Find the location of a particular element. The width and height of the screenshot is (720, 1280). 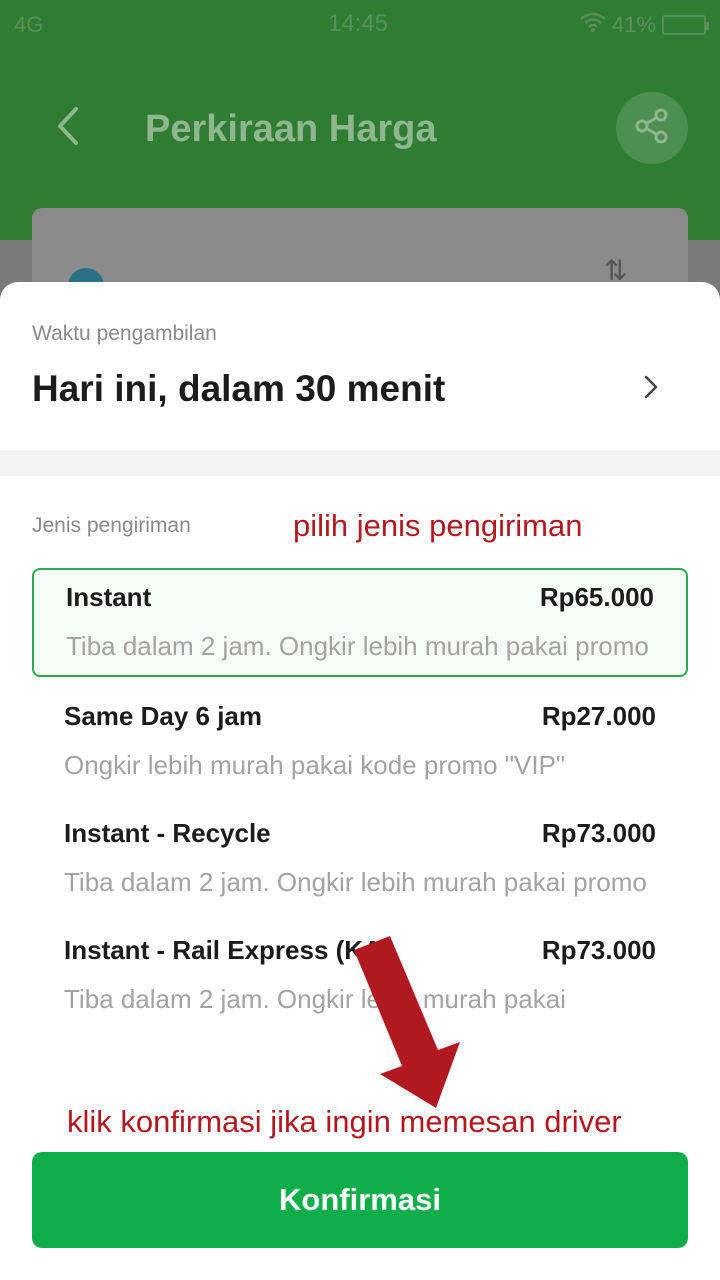

chevron-left-icon is located at coordinates (68, 128).